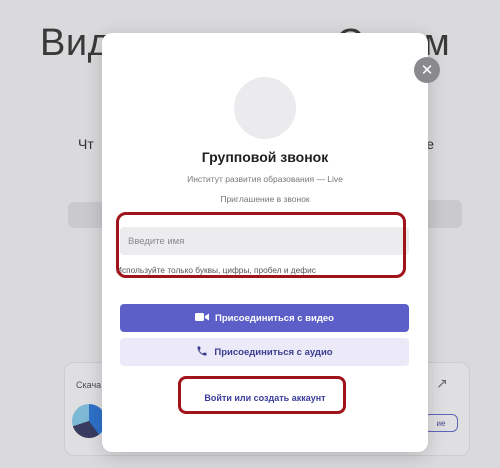 The width and height of the screenshot is (500, 468). Describe the element at coordinates (261, 245) in the screenshot. I see `highlight-name-field` at that location.